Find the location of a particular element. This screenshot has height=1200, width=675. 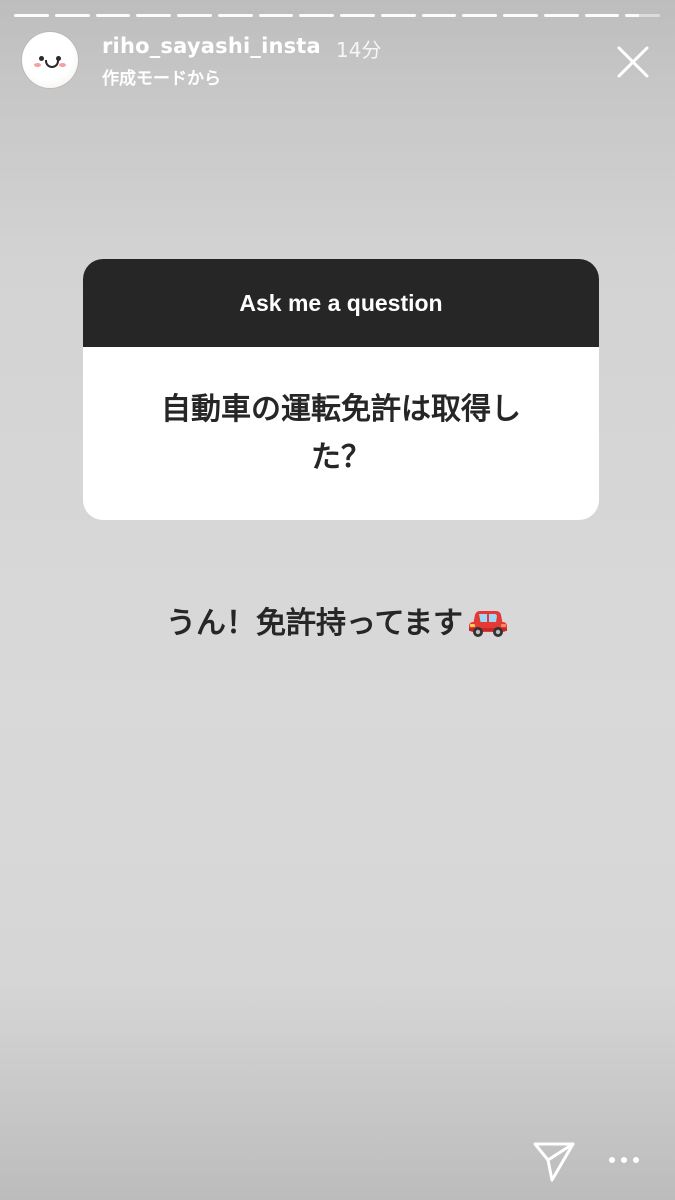

avatar is located at coordinates (50, 60).